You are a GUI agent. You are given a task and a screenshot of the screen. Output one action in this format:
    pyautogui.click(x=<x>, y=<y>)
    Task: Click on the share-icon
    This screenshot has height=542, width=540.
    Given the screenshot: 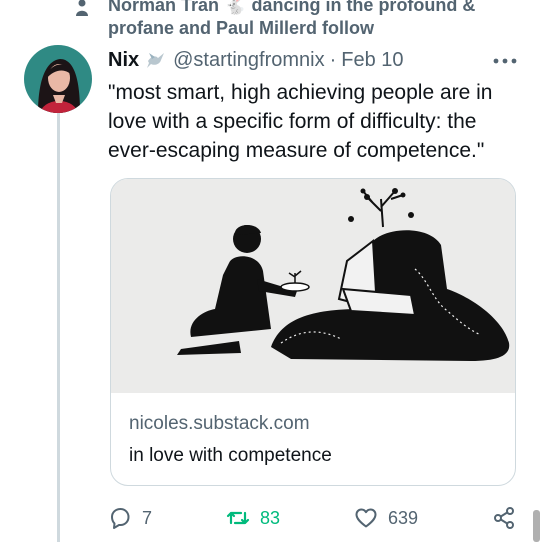 What is the action you would take?
    pyautogui.click(x=504, y=518)
    